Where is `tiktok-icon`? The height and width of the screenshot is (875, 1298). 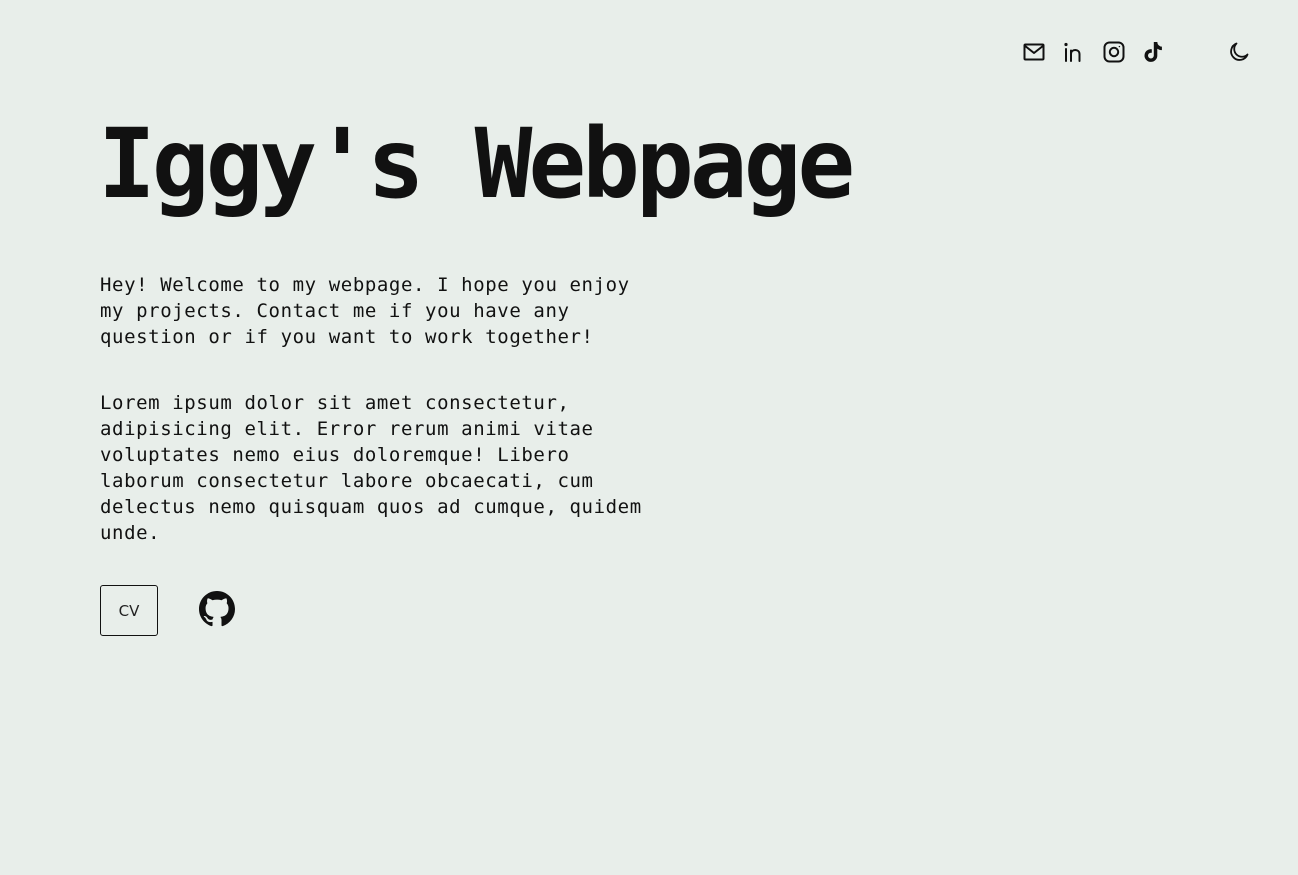
tiktok-icon is located at coordinates (1154, 52).